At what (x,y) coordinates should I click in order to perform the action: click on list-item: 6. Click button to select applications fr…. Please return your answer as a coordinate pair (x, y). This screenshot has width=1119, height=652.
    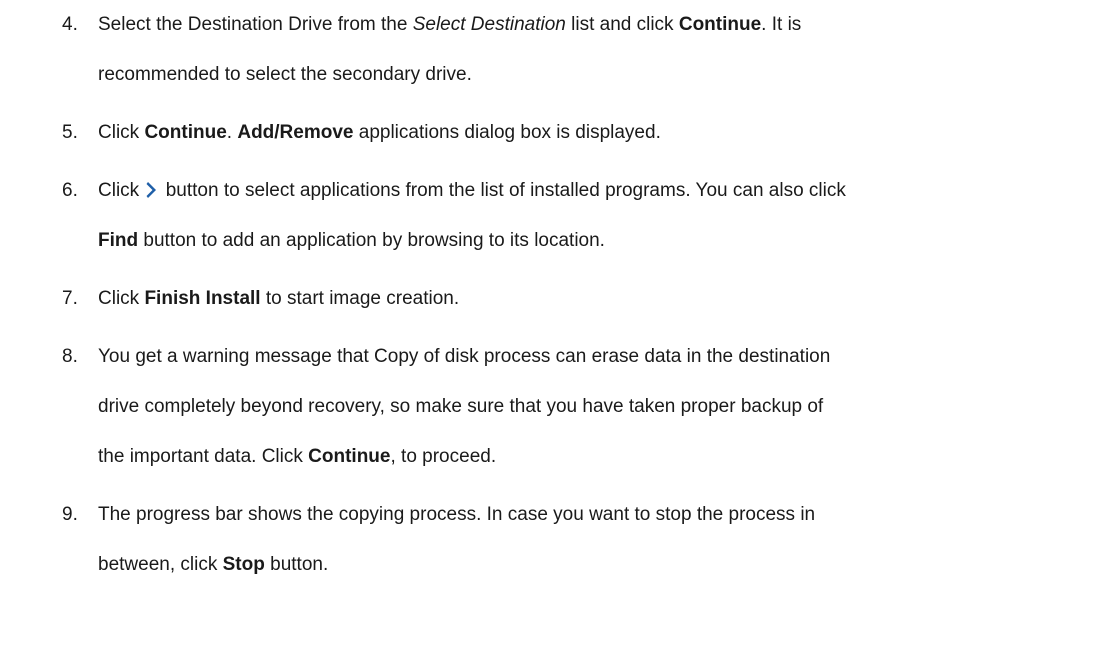
    Looking at the image, I should click on (587, 216).